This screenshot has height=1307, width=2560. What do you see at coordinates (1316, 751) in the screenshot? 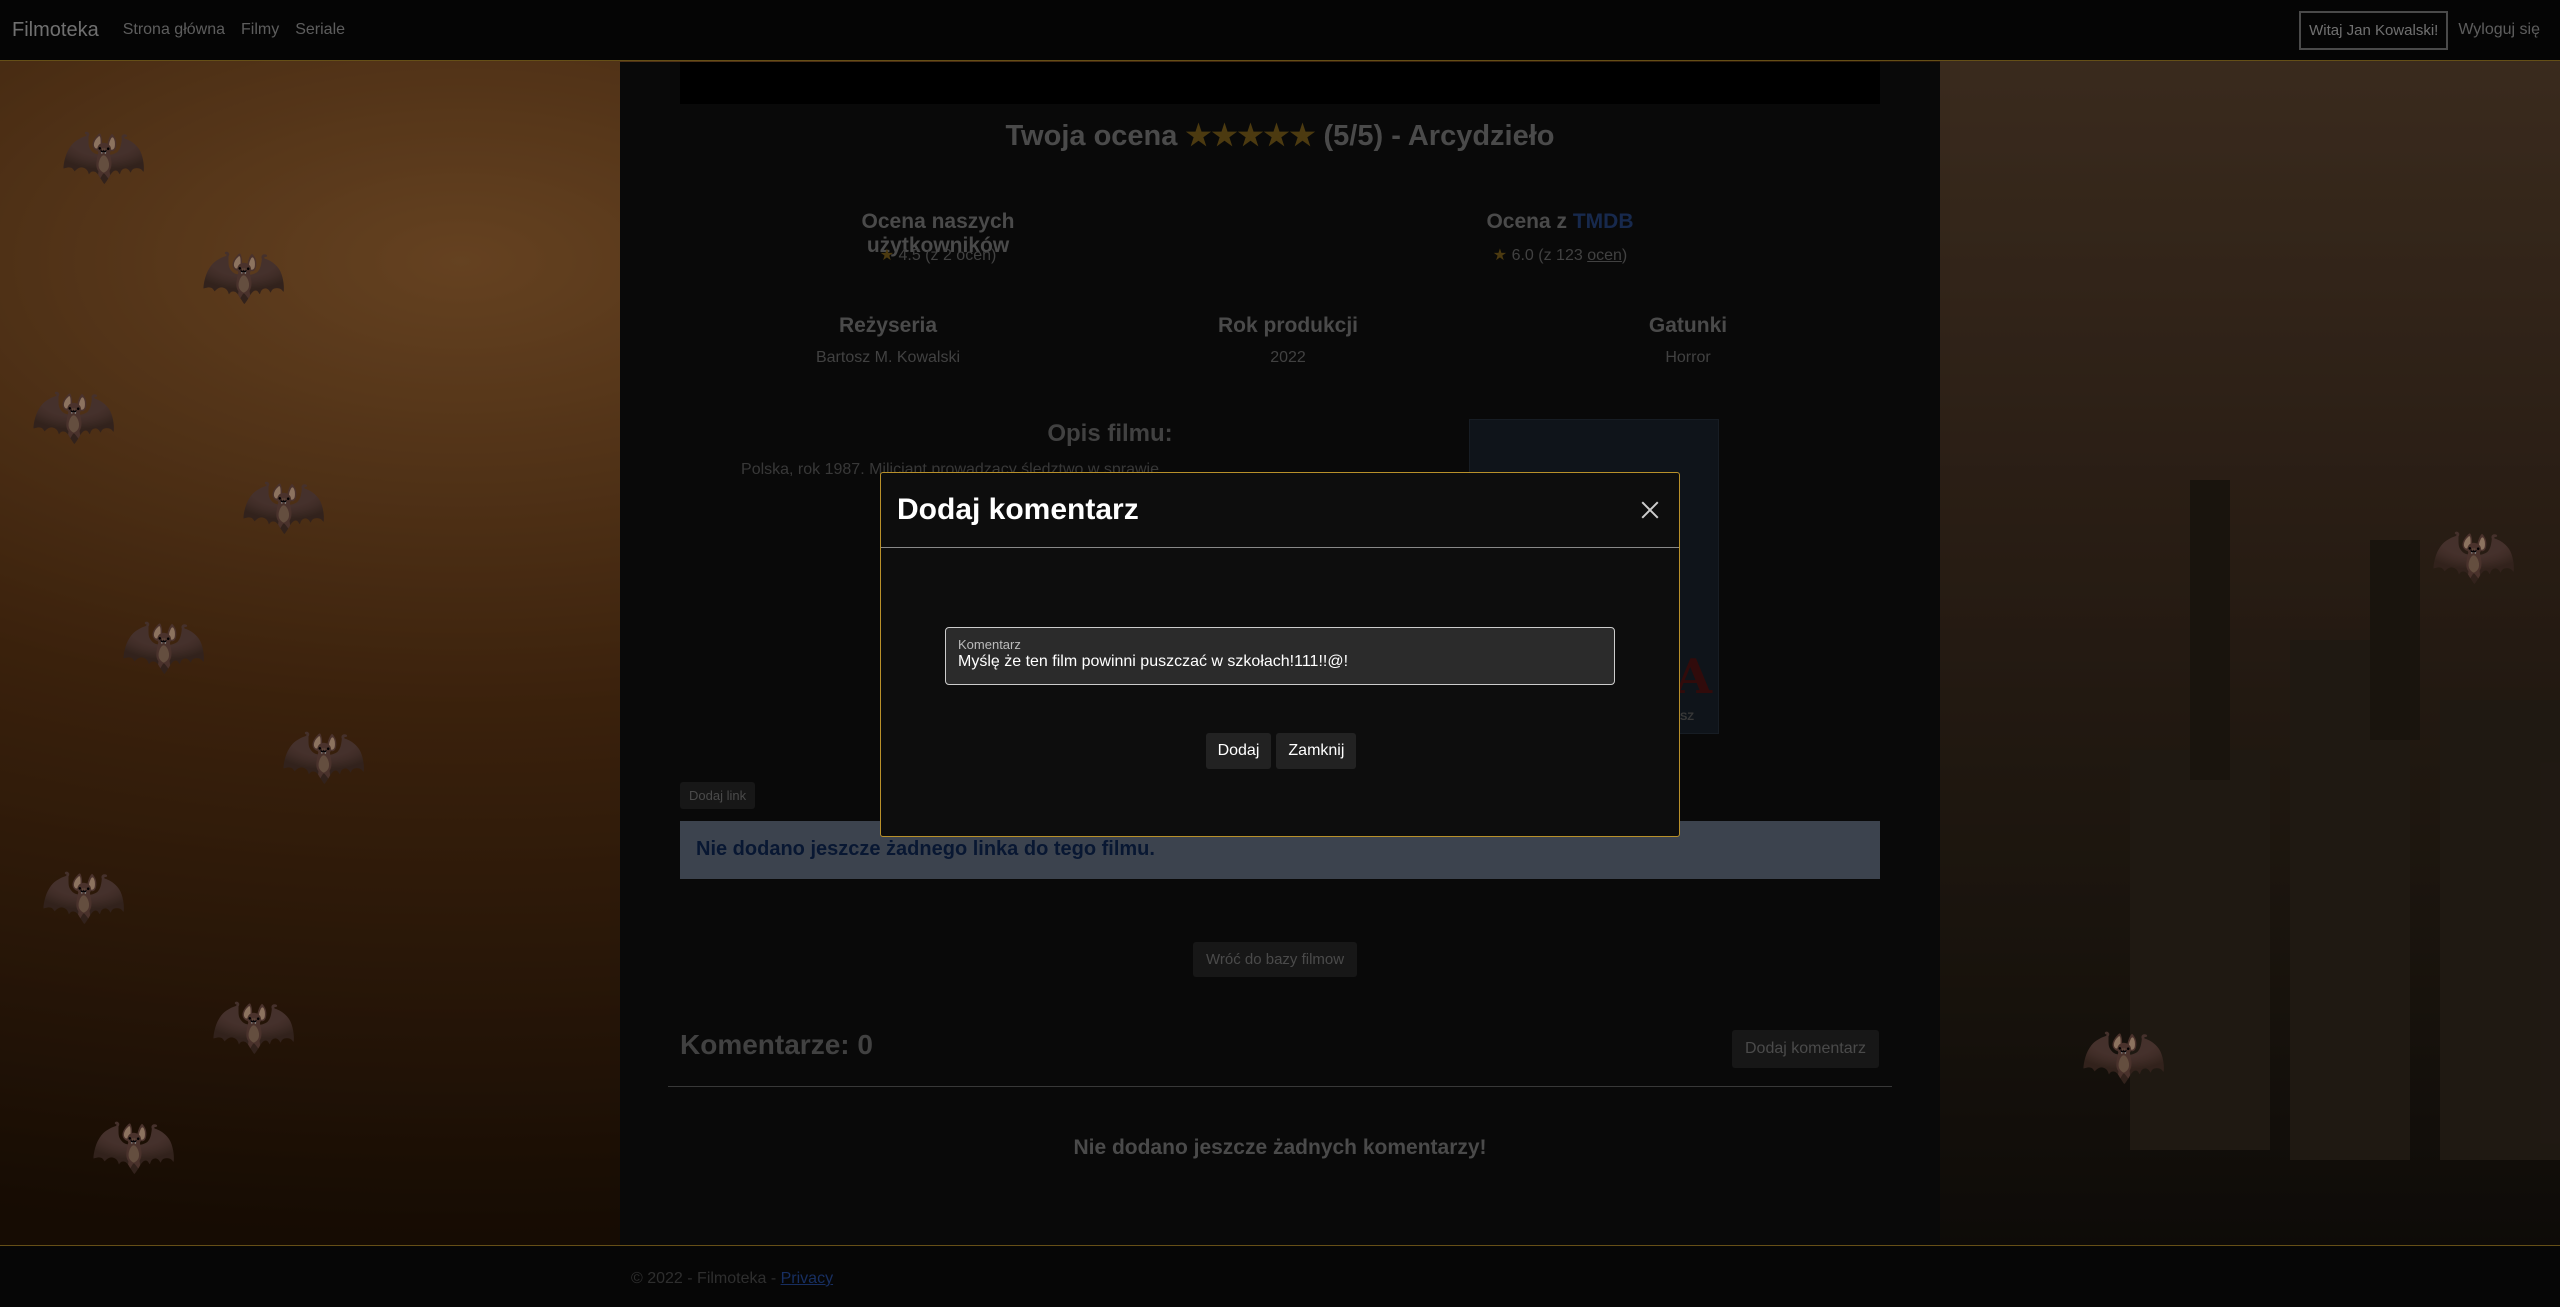
I see `close-modal-button: Zamknij` at bounding box center [1316, 751].